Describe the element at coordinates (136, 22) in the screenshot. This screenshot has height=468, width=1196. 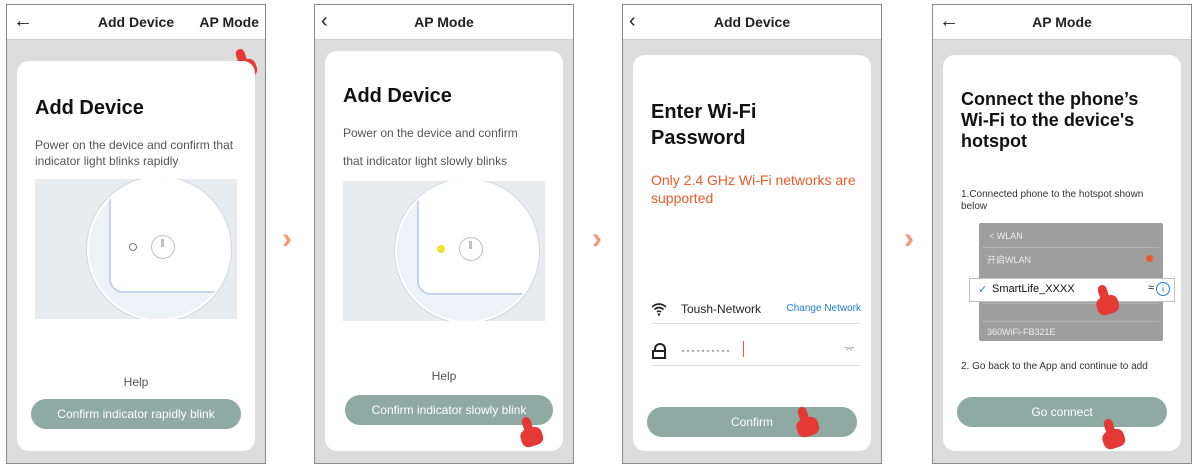
I see `top-bar: ← Add Device AP Mode` at that location.